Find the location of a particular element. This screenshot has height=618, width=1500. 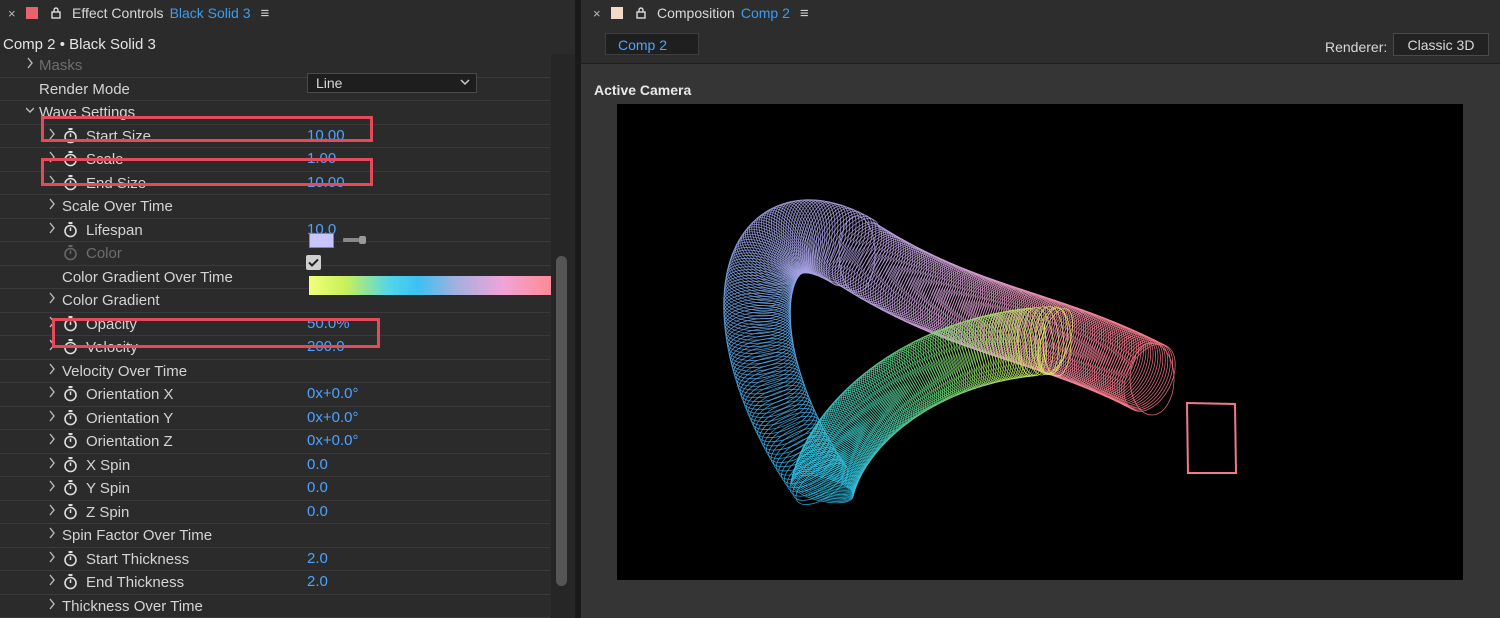

property-label: Z Spin is located at coordinates (108, 512).